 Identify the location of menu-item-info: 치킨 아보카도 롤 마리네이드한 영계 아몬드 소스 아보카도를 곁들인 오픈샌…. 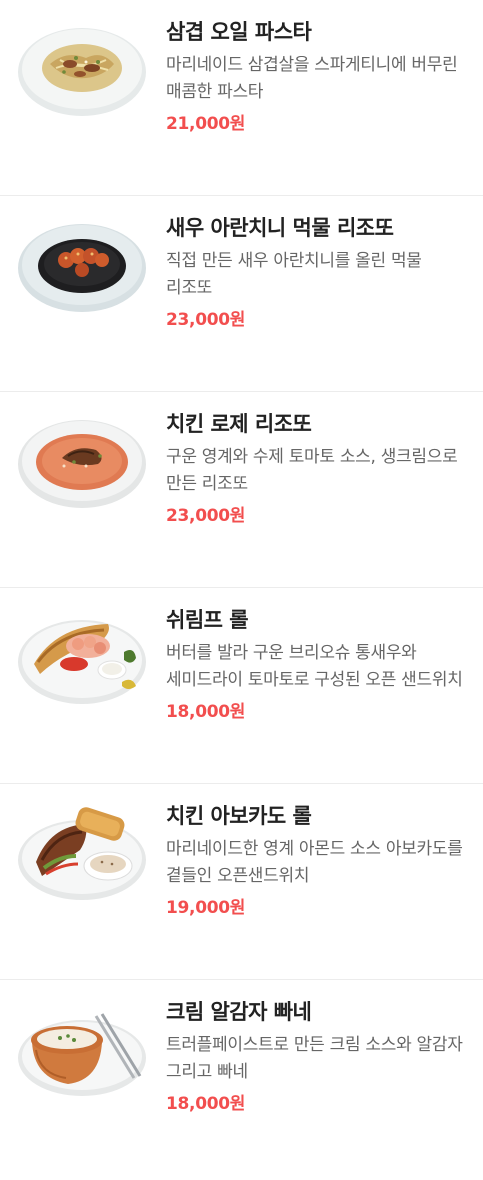
(316, 860).